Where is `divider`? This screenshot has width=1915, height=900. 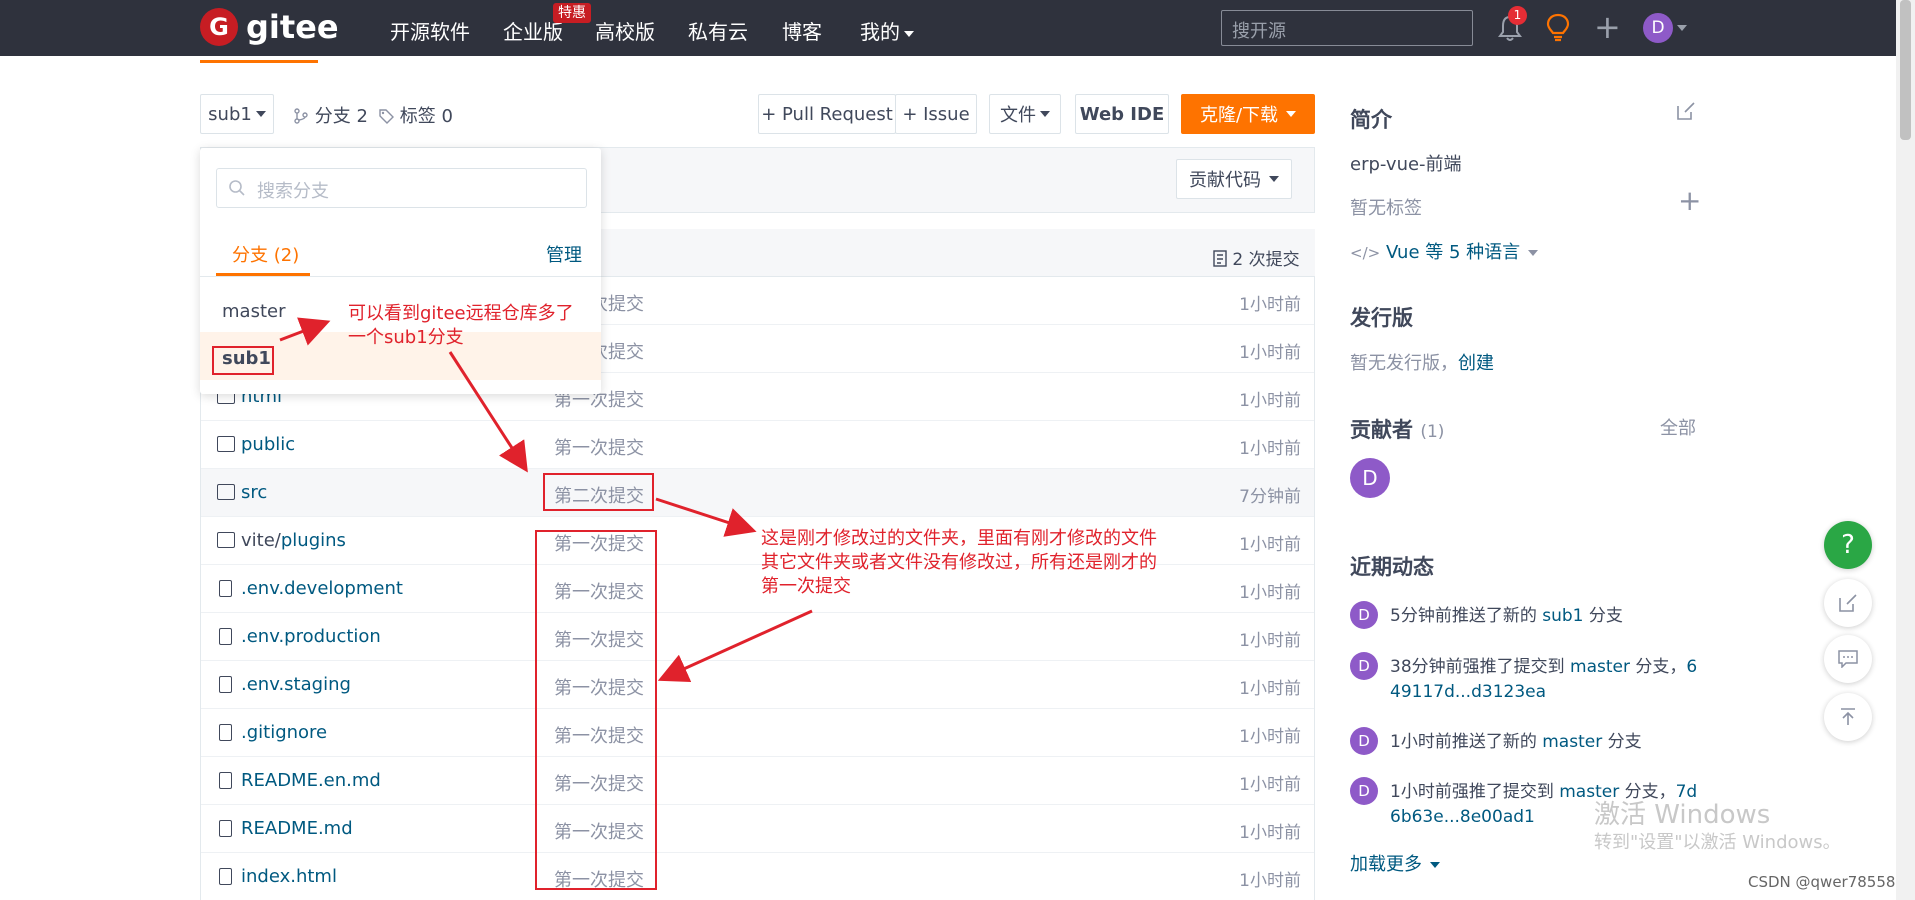 divider is located at coordinates (400, 276).